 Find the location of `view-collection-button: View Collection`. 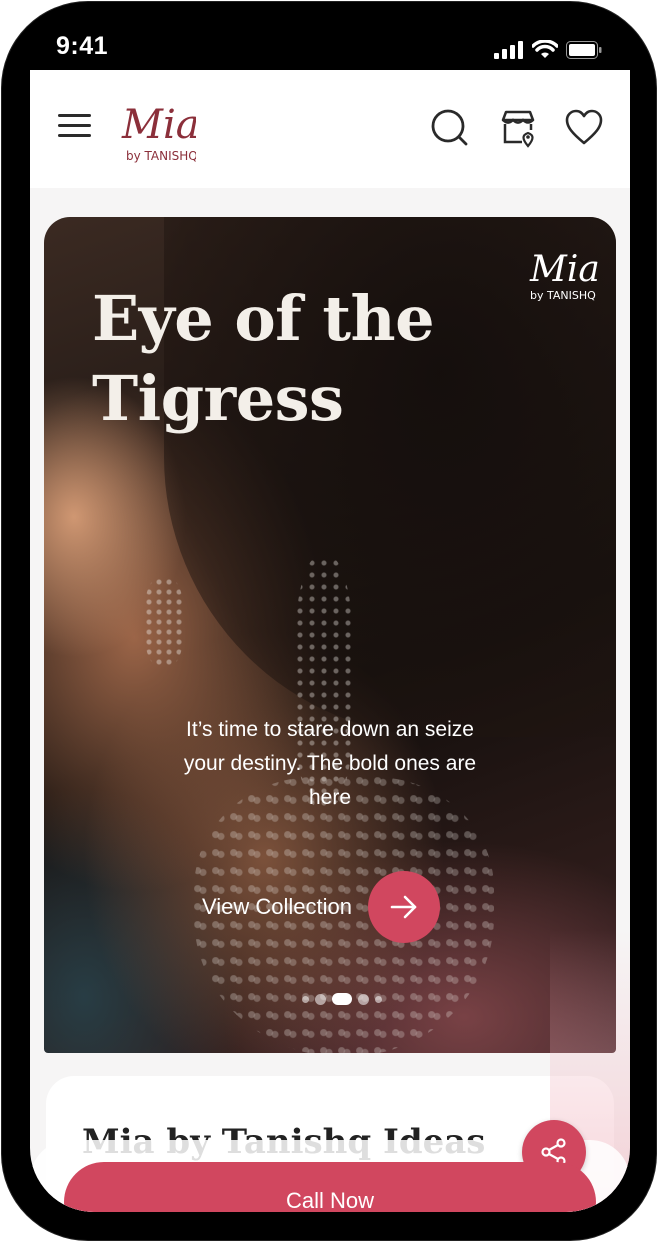

view-collection-button: View Collection is located at coordinates (321, 907).